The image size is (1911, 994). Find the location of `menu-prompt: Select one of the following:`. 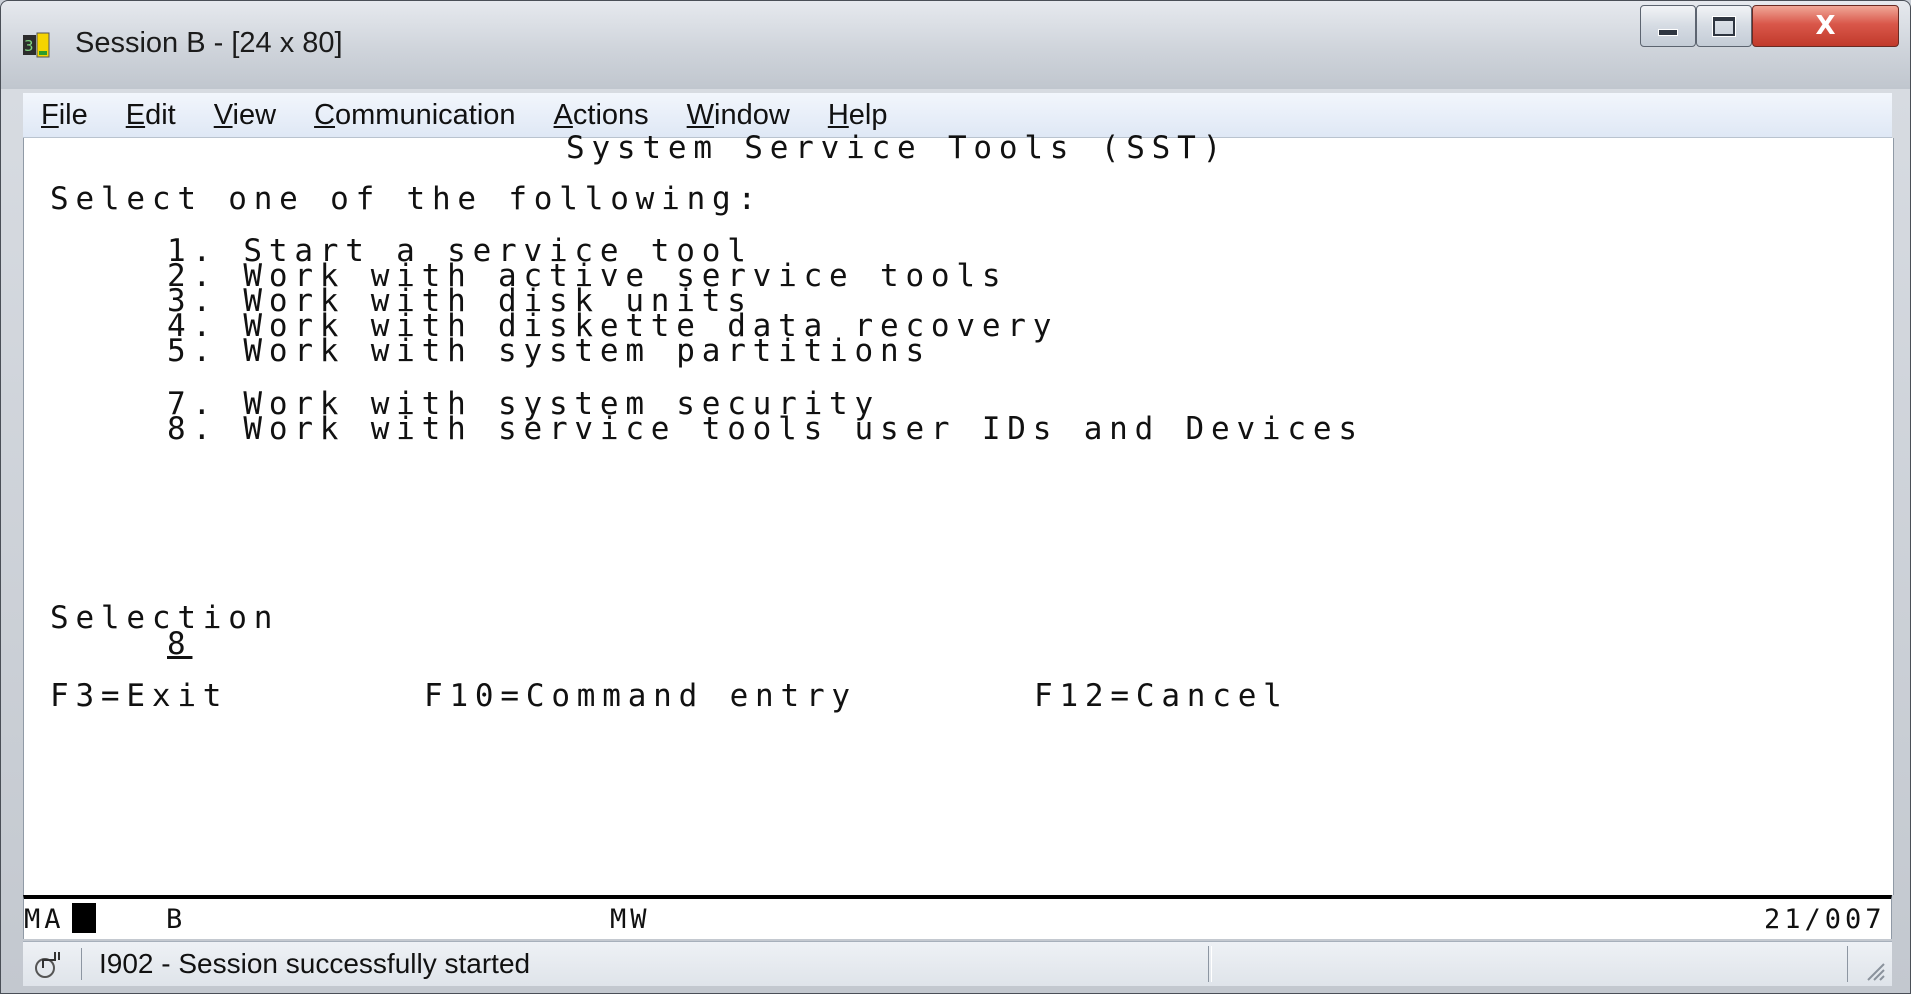

menu-prompt: Select one of the following: is located at coordinates (406, 199).